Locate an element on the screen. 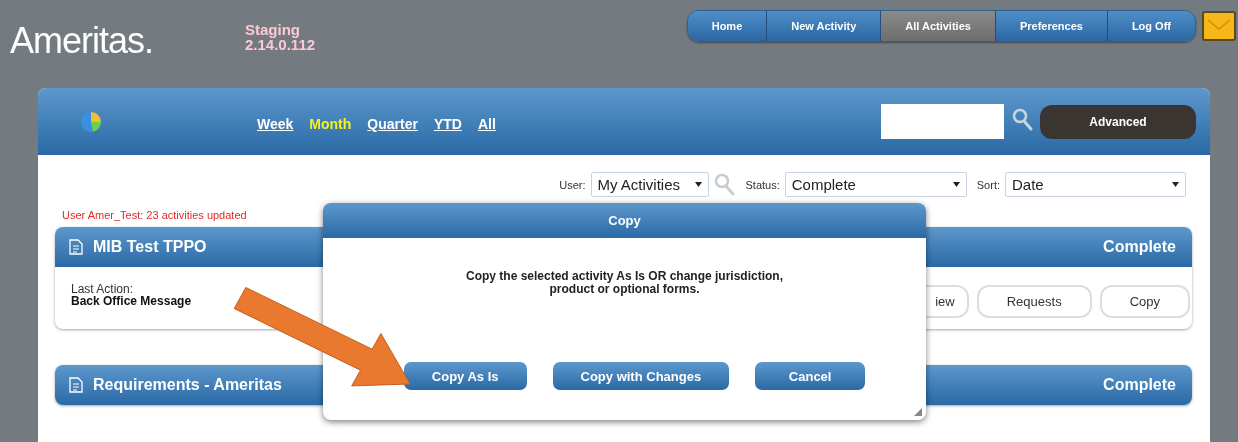  dialog-message: Copy the selected activity As Is OR change jurisdiction, product or optional forms. is located at coordinates (624, 282).